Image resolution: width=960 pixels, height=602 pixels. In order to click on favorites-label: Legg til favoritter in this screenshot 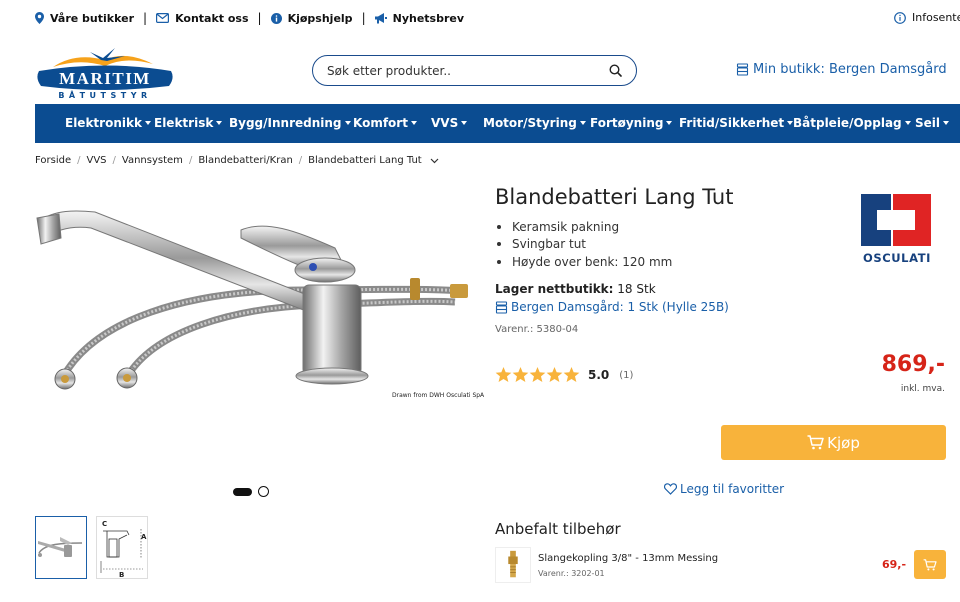, I will do `click(732, 489)`.